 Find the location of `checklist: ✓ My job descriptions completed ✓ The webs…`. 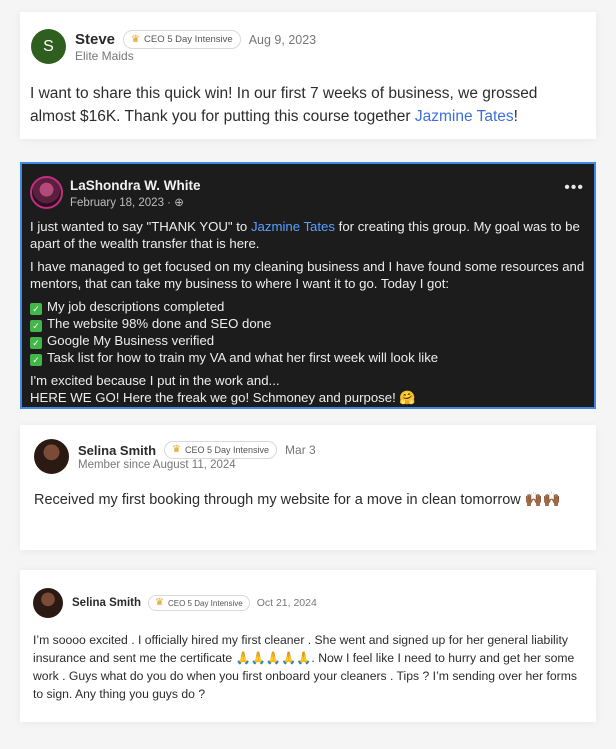

checklist: ✓ My job descriptions completed ✓ The webs… is located at coordinates (308, 332).